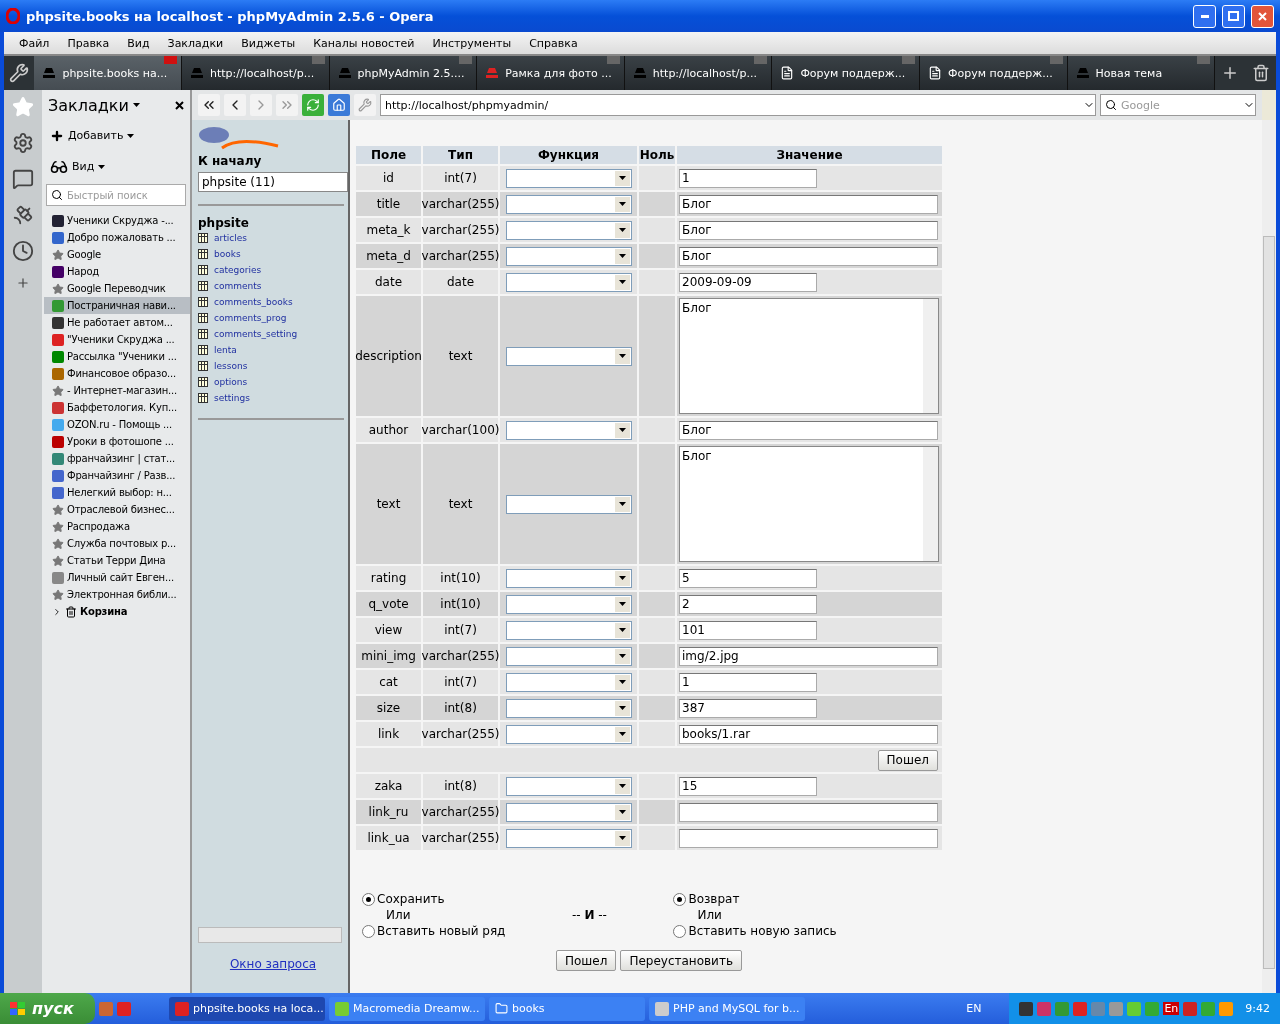 The image size is (1280, 1024). What do you see at coordinates (748, 708) in the screenshot?
I see `value-input: 387` at bounding box center [748, 708].